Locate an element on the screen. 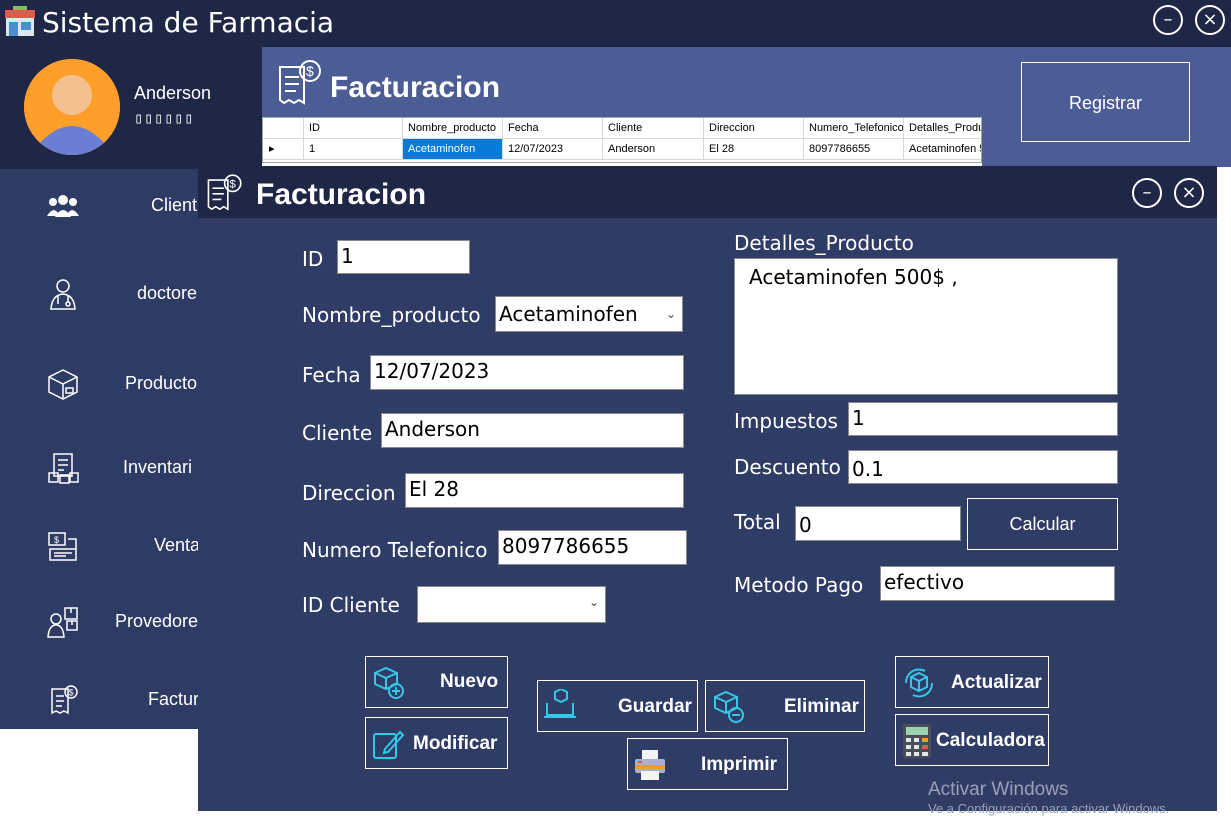  column-header: Cliente is located at coordinates (653, 128).